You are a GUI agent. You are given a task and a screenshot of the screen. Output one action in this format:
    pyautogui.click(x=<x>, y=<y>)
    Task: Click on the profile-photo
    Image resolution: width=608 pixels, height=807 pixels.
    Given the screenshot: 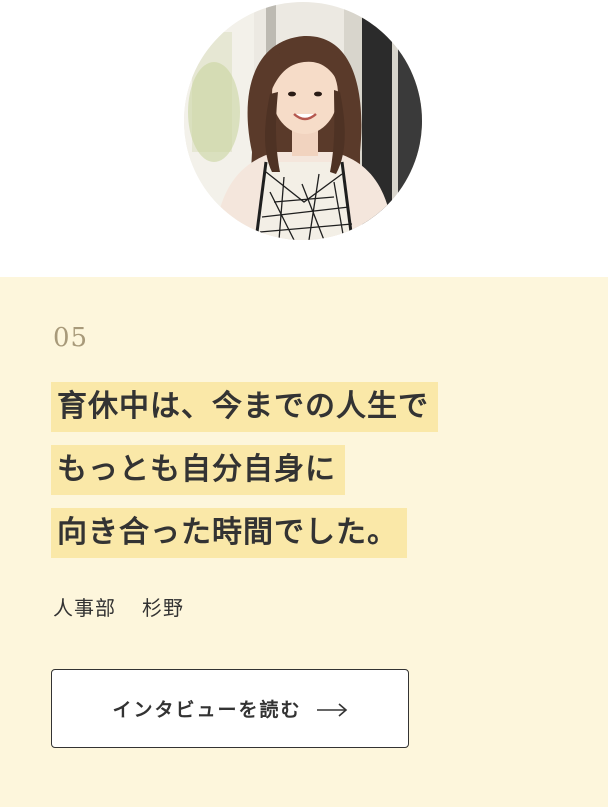 What is the action you would take?
    pyautogui.click(x=303, y=121)
    